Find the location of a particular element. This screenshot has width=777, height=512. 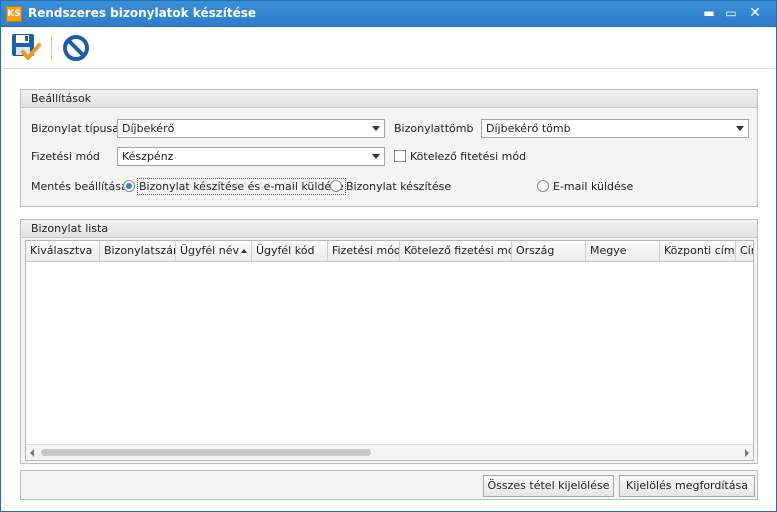

radio-create-and-email is located at coordinates (129, 186).